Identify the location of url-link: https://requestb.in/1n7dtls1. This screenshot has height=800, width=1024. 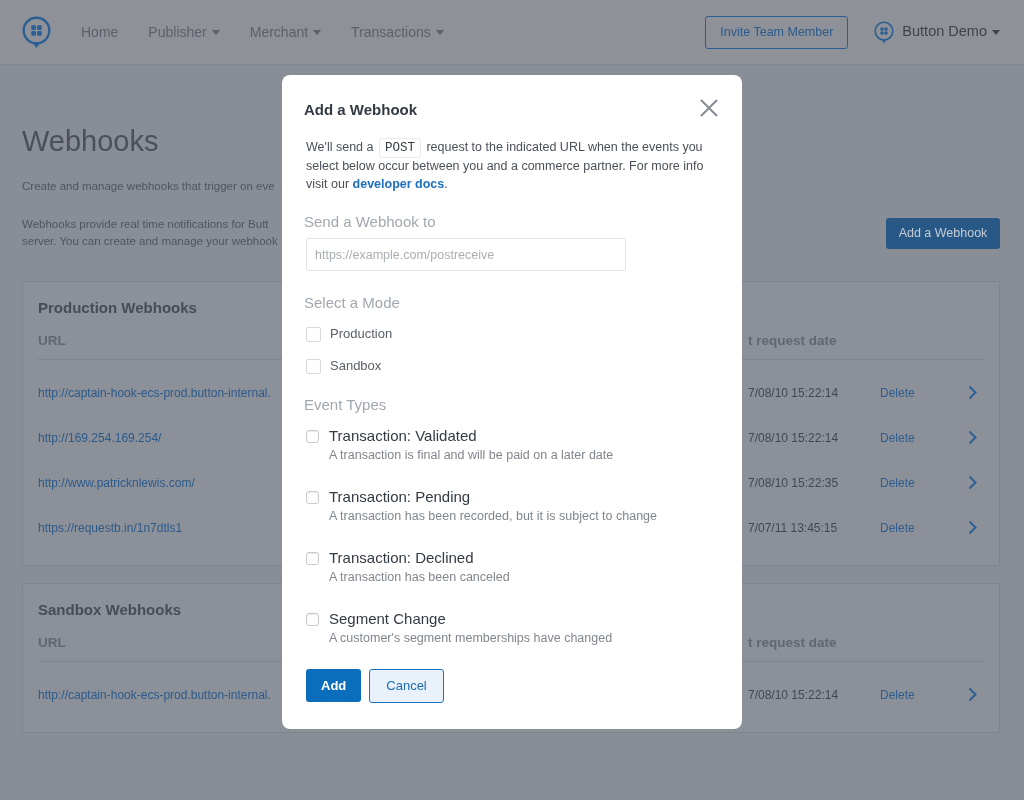
(110, 527).